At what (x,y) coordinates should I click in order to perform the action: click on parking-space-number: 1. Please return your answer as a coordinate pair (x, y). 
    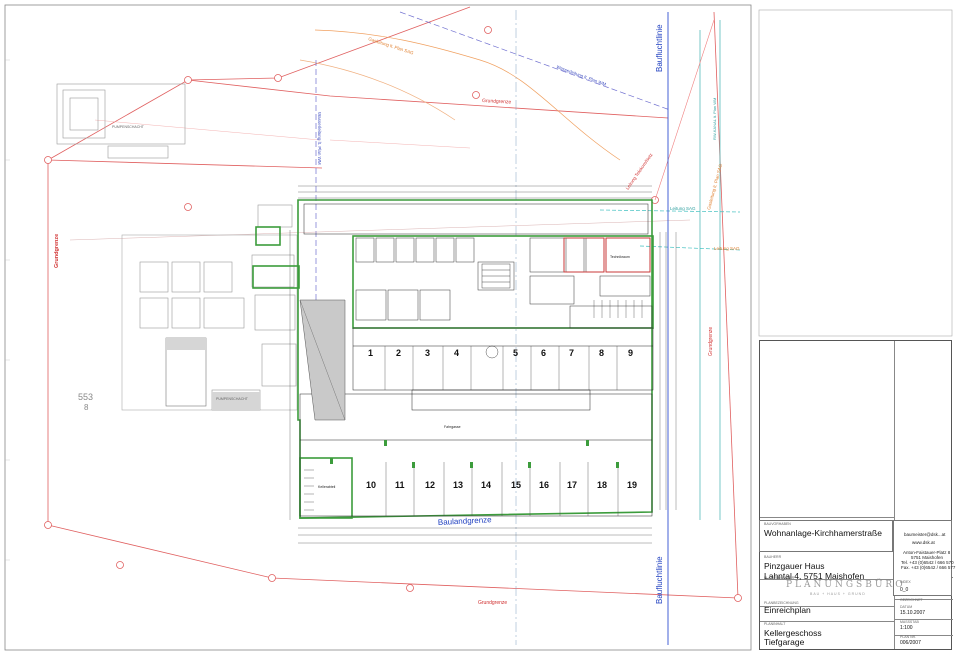
    Looking at the image, I should click on (370, 353).